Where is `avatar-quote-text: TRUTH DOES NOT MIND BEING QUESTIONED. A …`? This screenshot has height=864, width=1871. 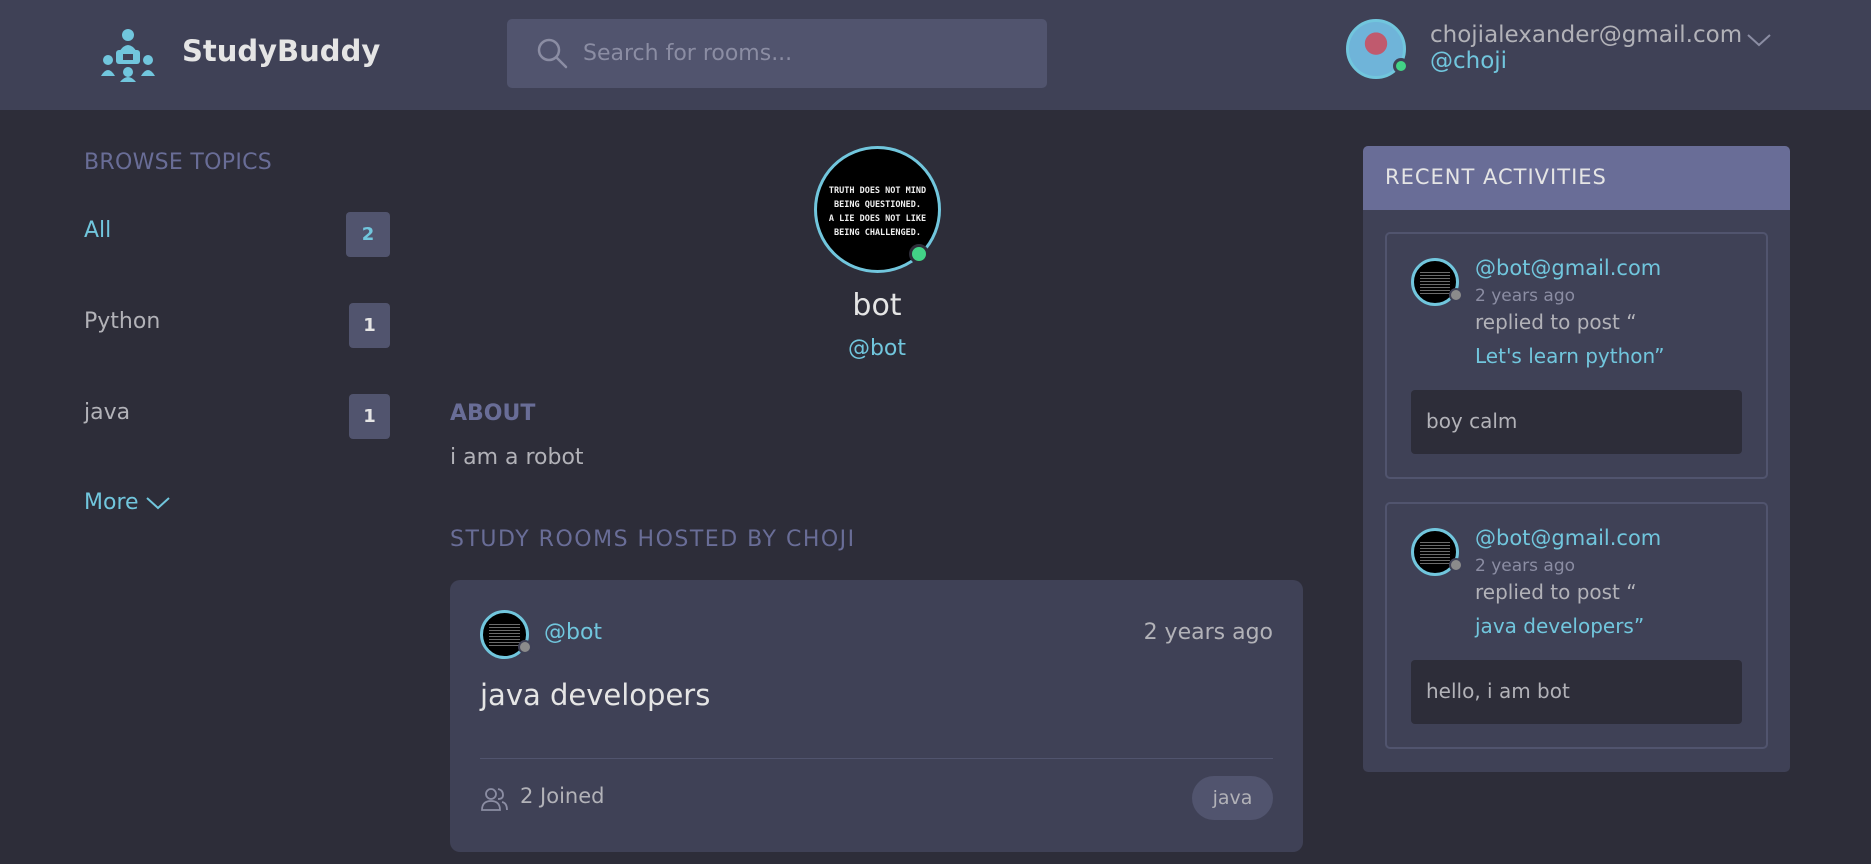 avatar-quote-text: TRUTH DOES NOT MIND BEING QUESTIONED. A … is located at coordinates (877, 212).